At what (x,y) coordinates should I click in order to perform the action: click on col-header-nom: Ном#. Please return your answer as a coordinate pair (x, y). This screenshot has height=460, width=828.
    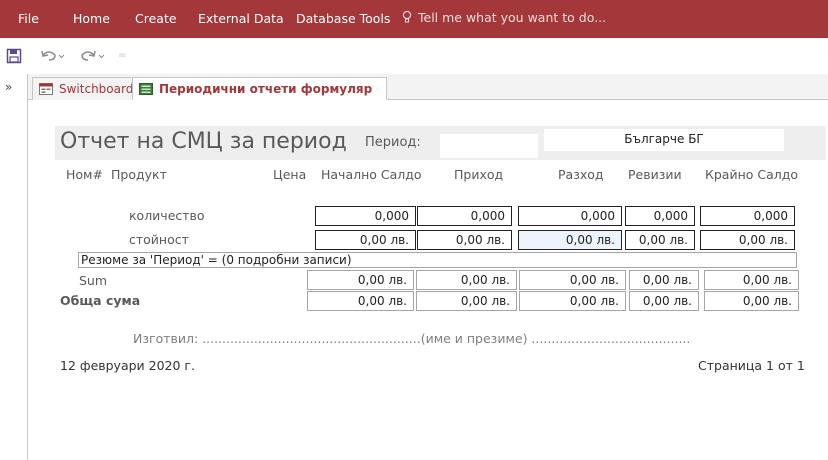
    Looking at the image, I should click on (84, 174).